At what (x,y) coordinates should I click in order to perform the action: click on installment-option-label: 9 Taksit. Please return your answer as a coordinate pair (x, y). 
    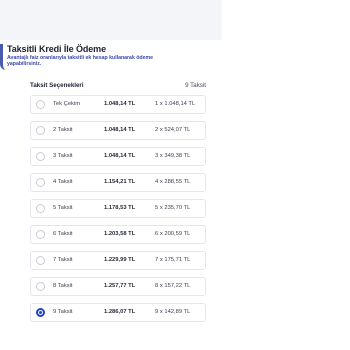
    Looking at the image, I should click on (63, 312).